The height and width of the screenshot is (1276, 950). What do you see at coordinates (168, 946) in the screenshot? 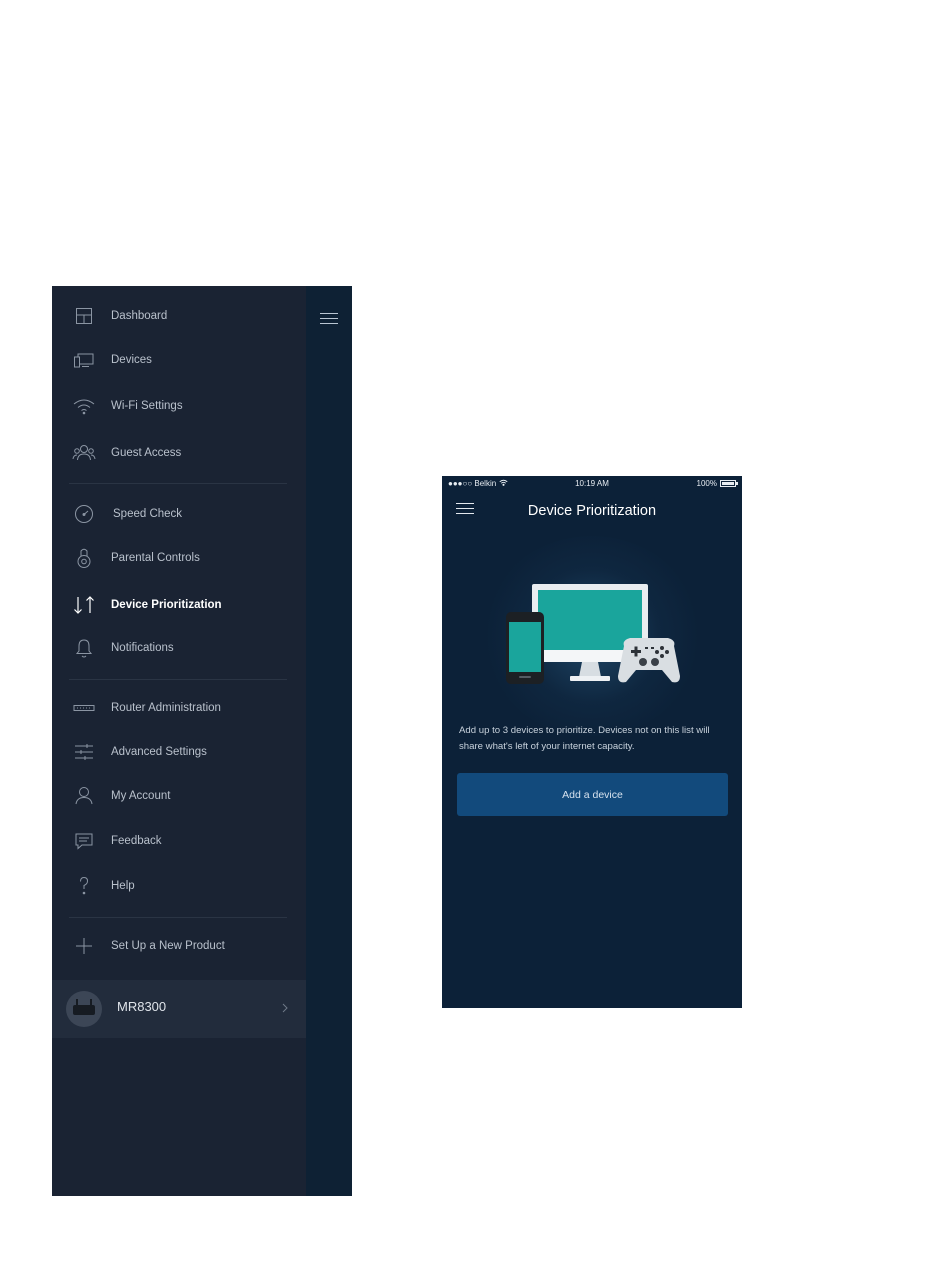
I see `menu-item-label: Set Up a New Product` at bounding box center [168, 946].